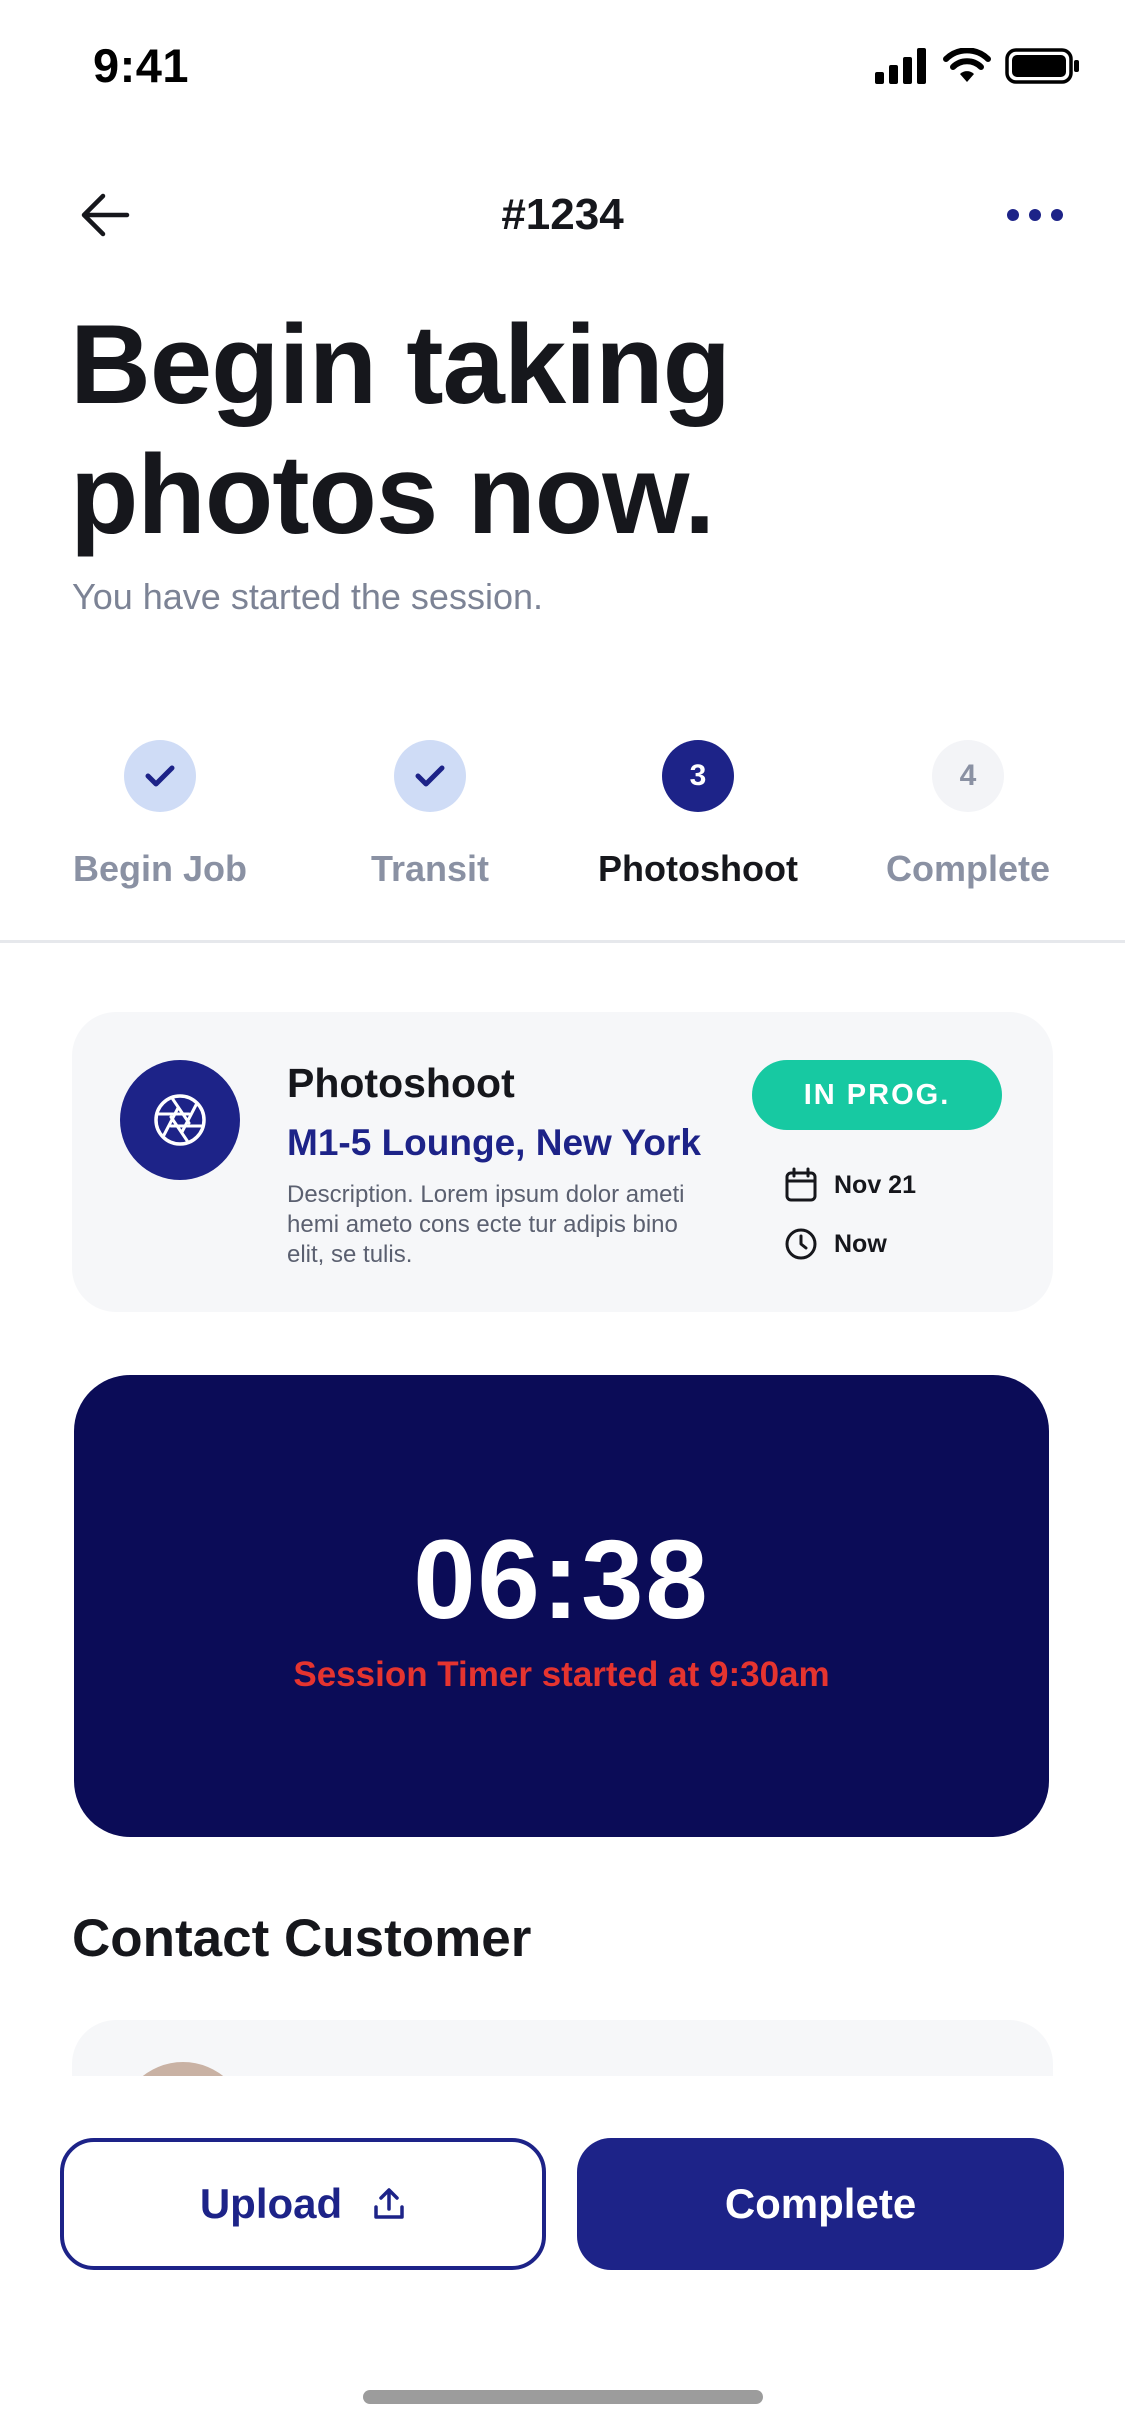 Image resolution: width=1125 pixels, height=2436 pixels. I want to click on status-badge: IN PROG., so click(877, 1095).